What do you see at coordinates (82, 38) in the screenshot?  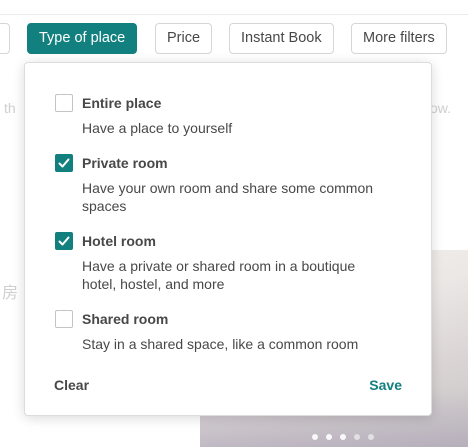 I see `type-of-place-button: Type of place` at bounding box center [82, 38].